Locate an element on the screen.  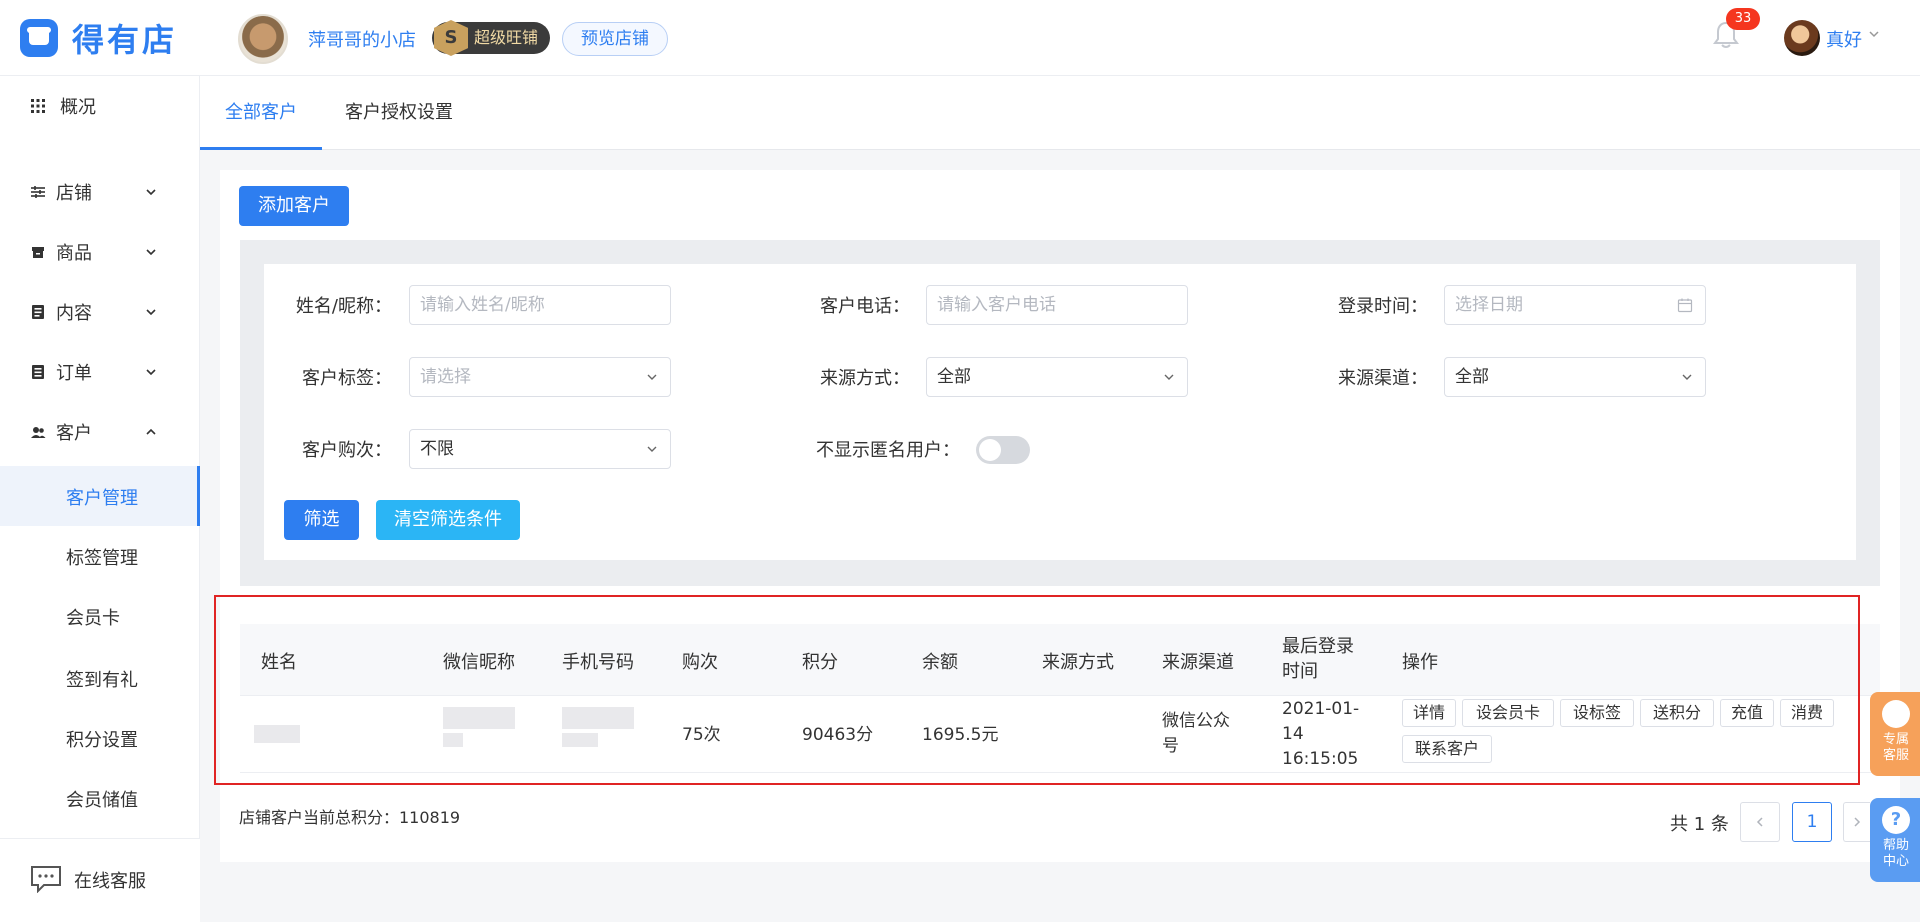
sidebar-item-products: 商品 is located at coordinates (100, 252).